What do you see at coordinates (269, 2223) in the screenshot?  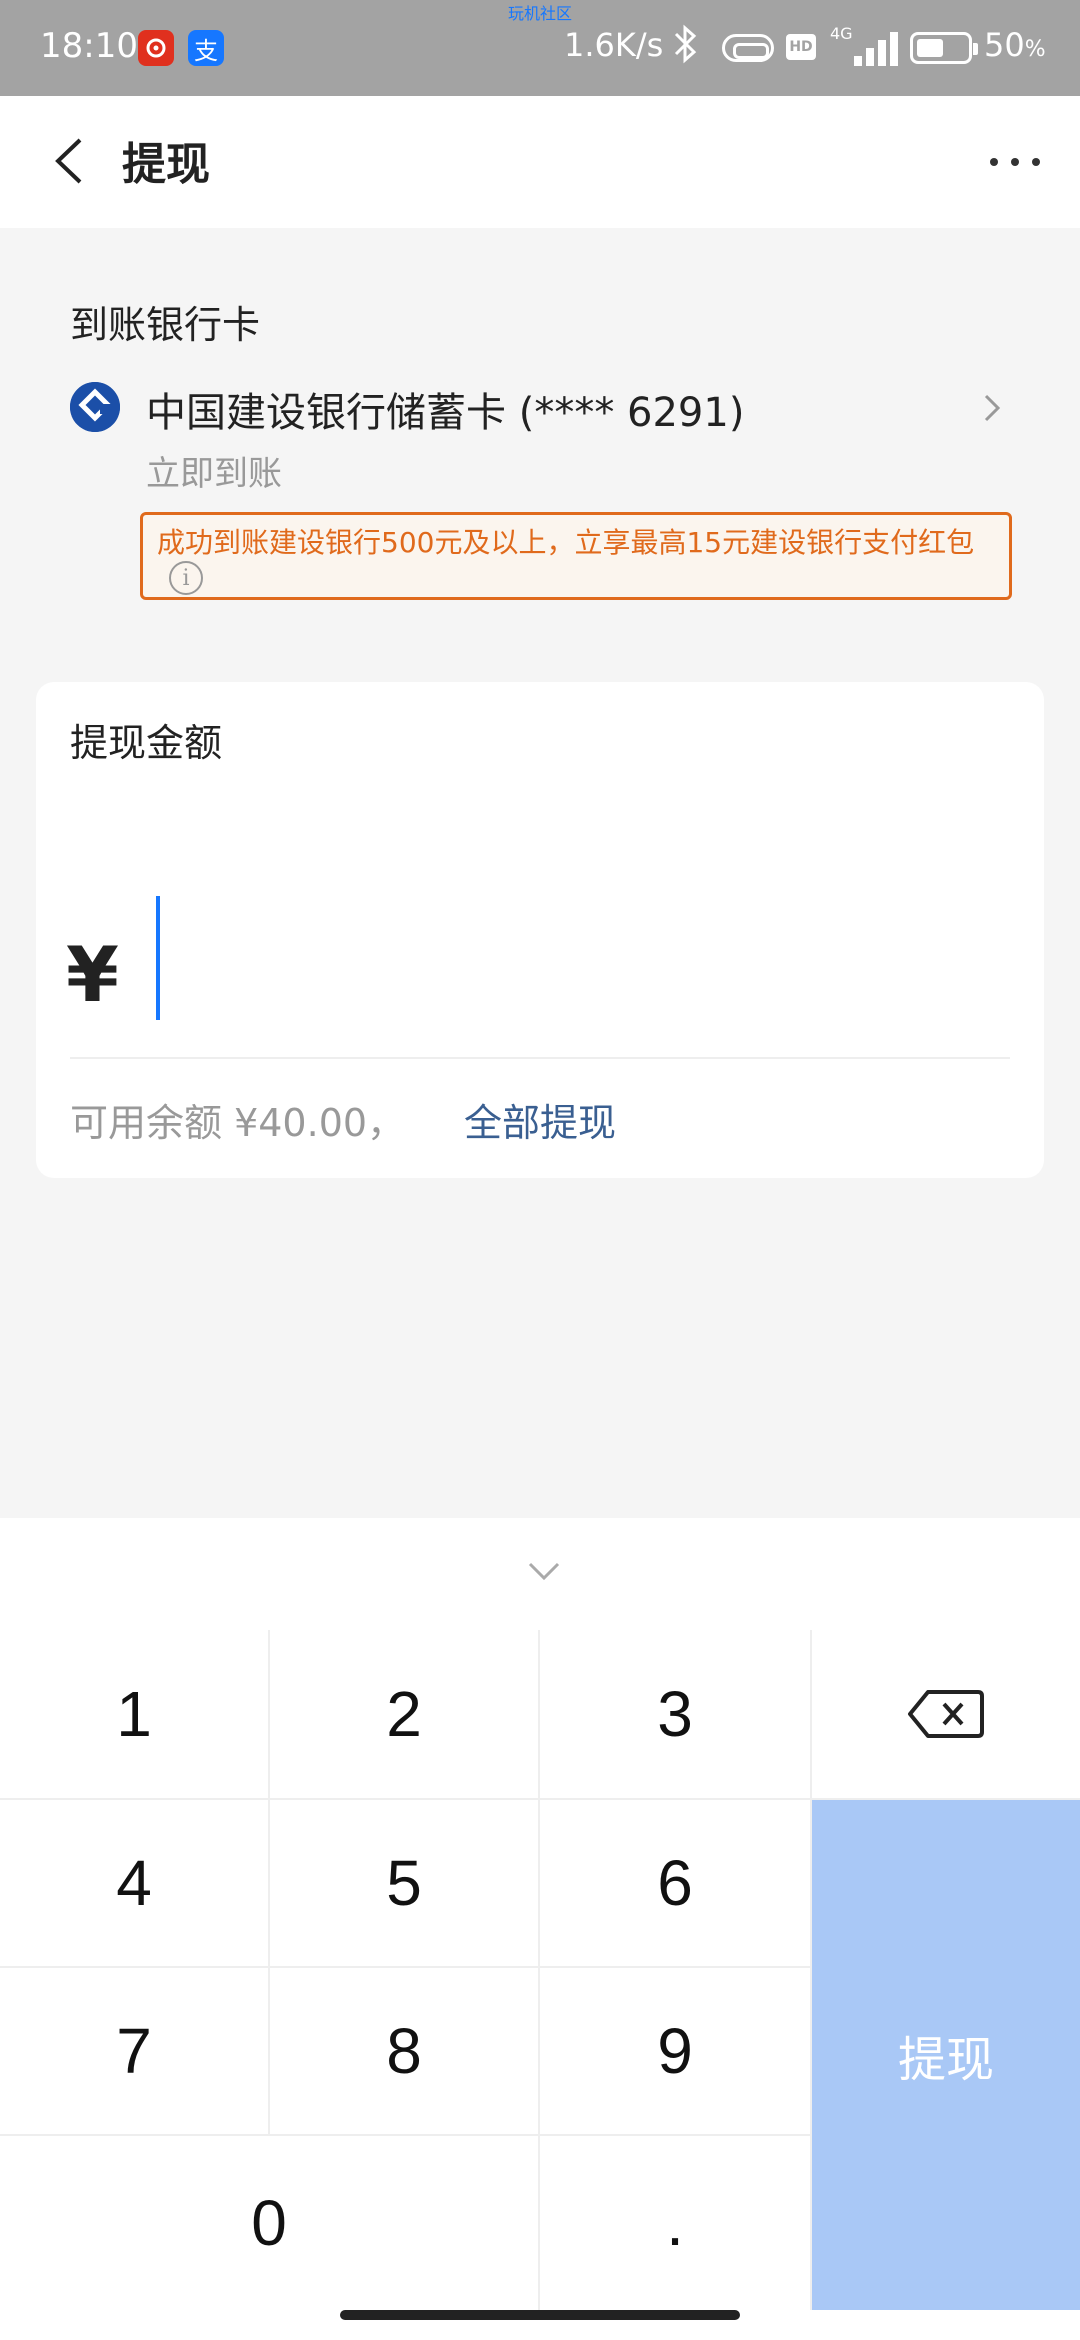 I see `key-0: 0` at bounding box center [269, 2223].